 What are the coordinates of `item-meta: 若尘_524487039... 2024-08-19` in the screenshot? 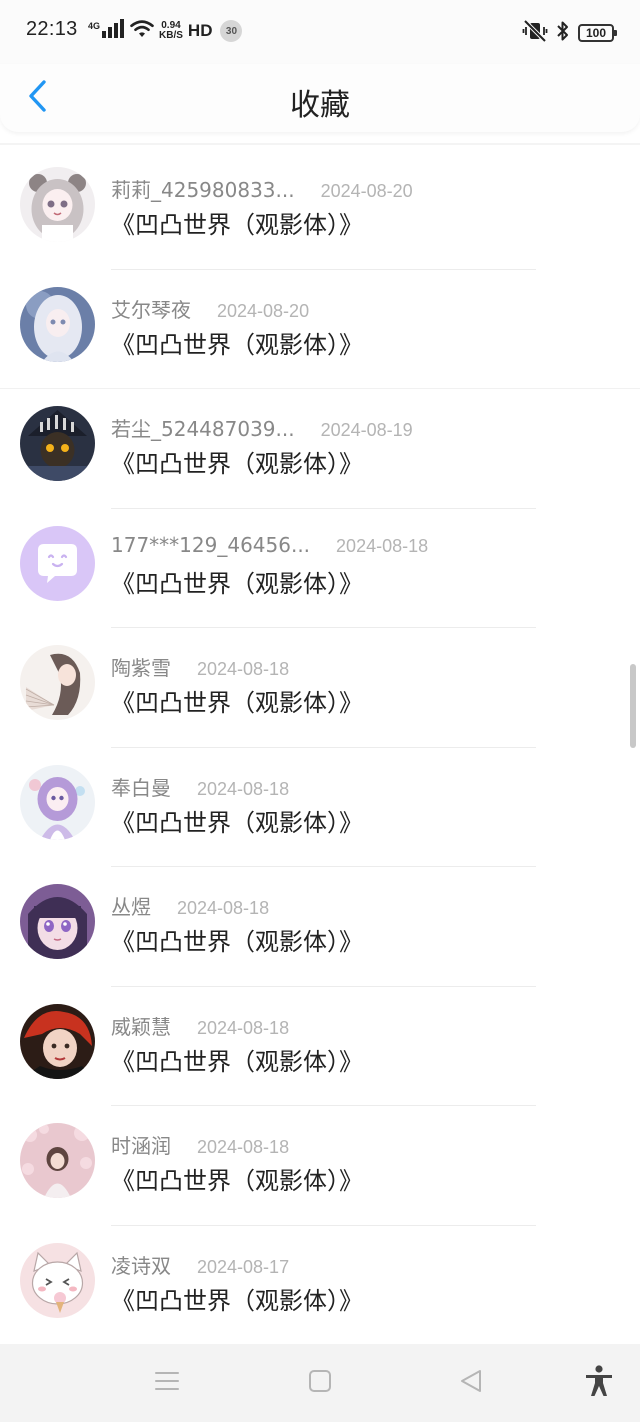 It's located at (262, 427).